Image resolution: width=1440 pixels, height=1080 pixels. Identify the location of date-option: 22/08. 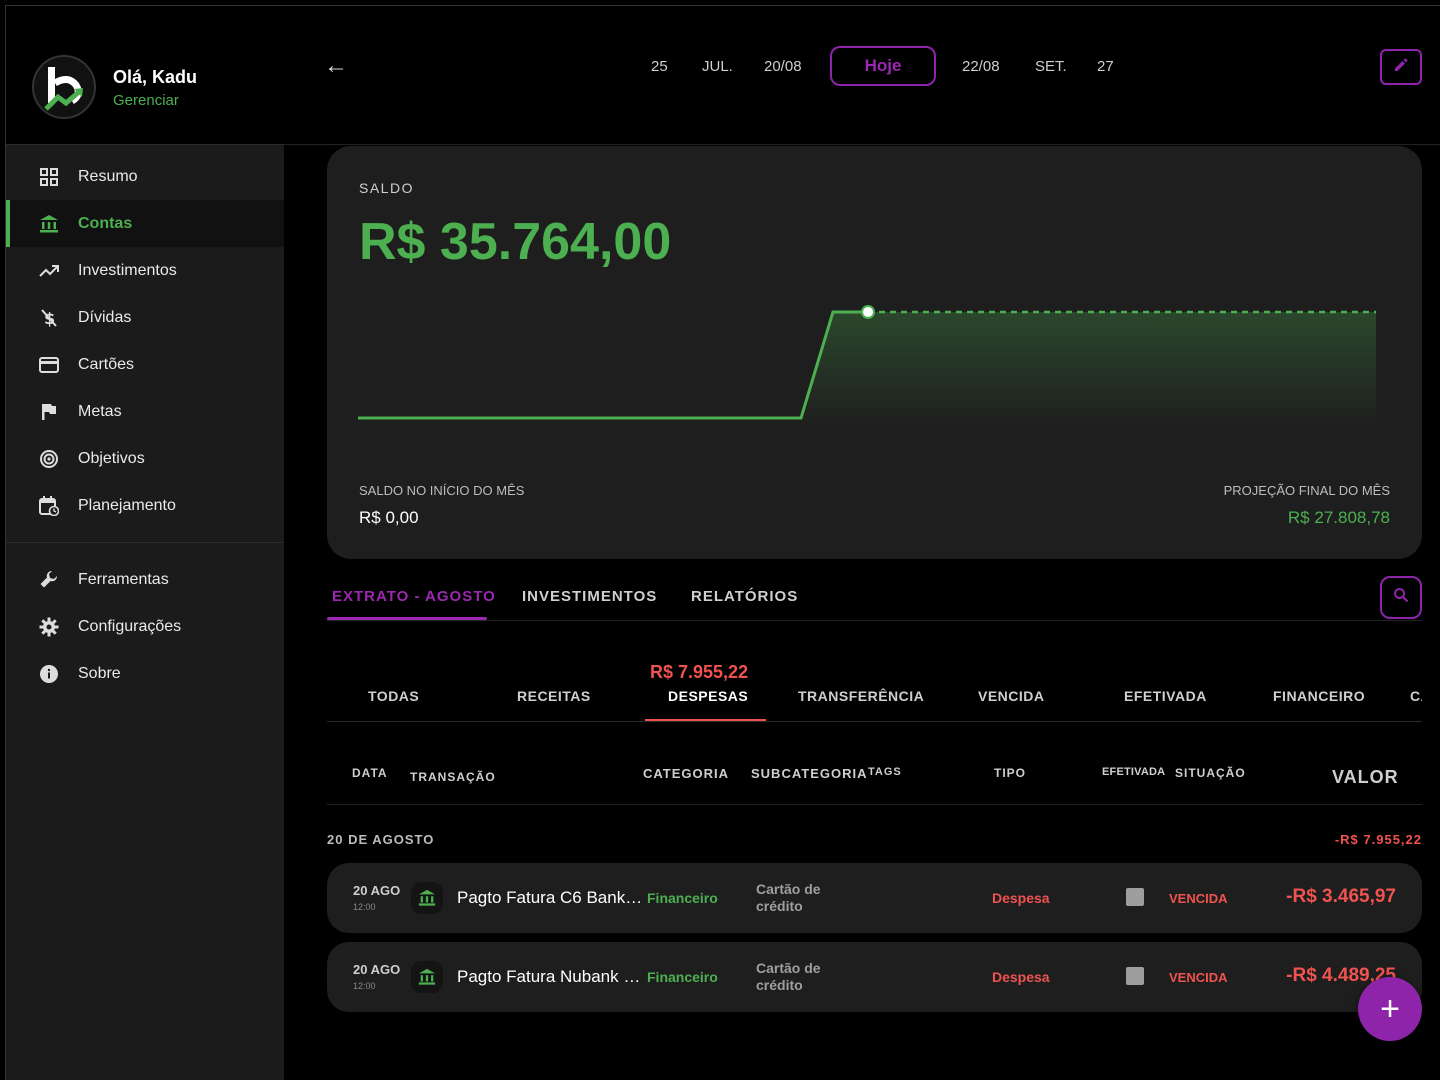
(981, 66).